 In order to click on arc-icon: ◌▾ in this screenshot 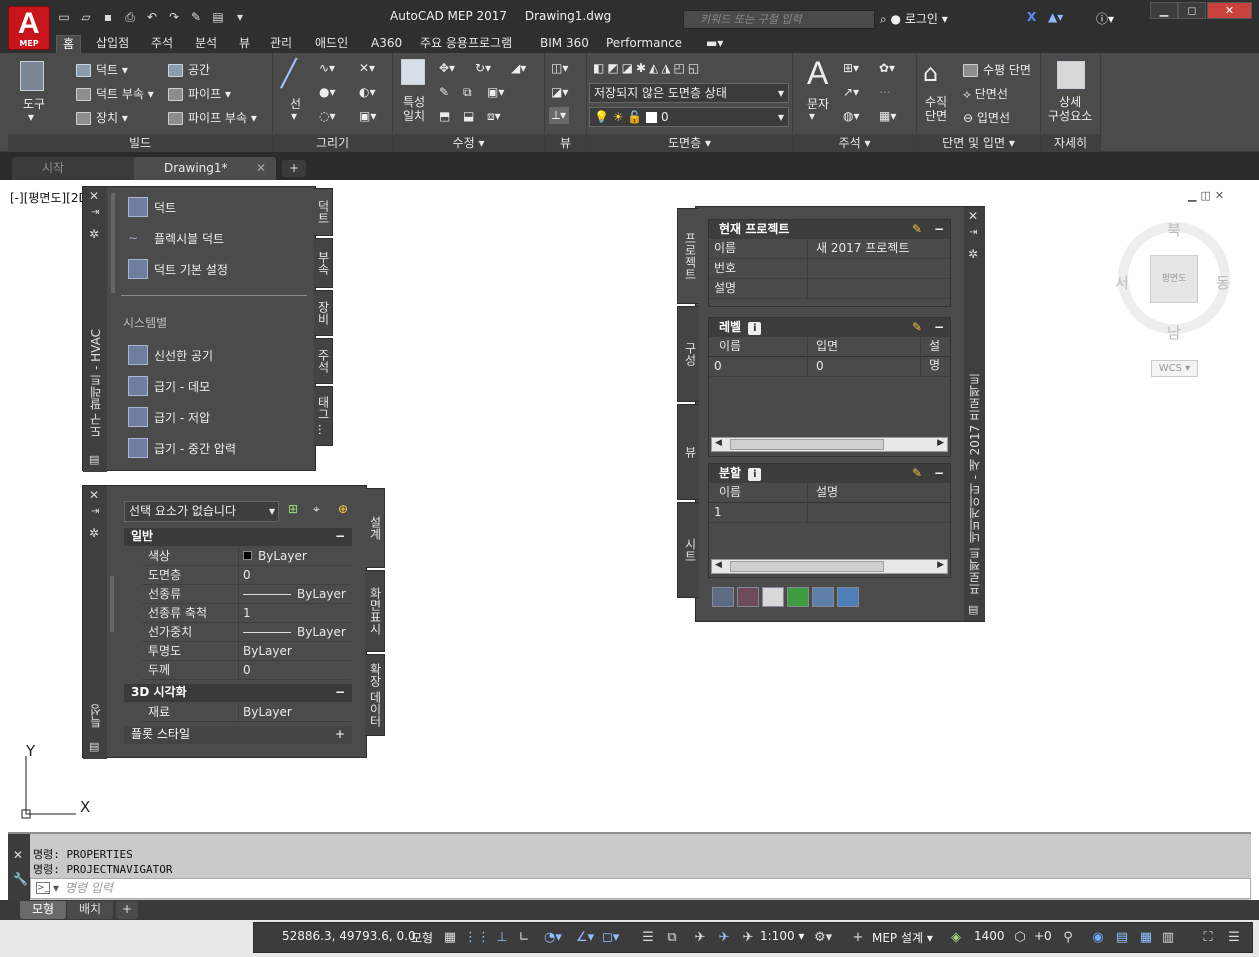, I will do `click(327, 116)`.